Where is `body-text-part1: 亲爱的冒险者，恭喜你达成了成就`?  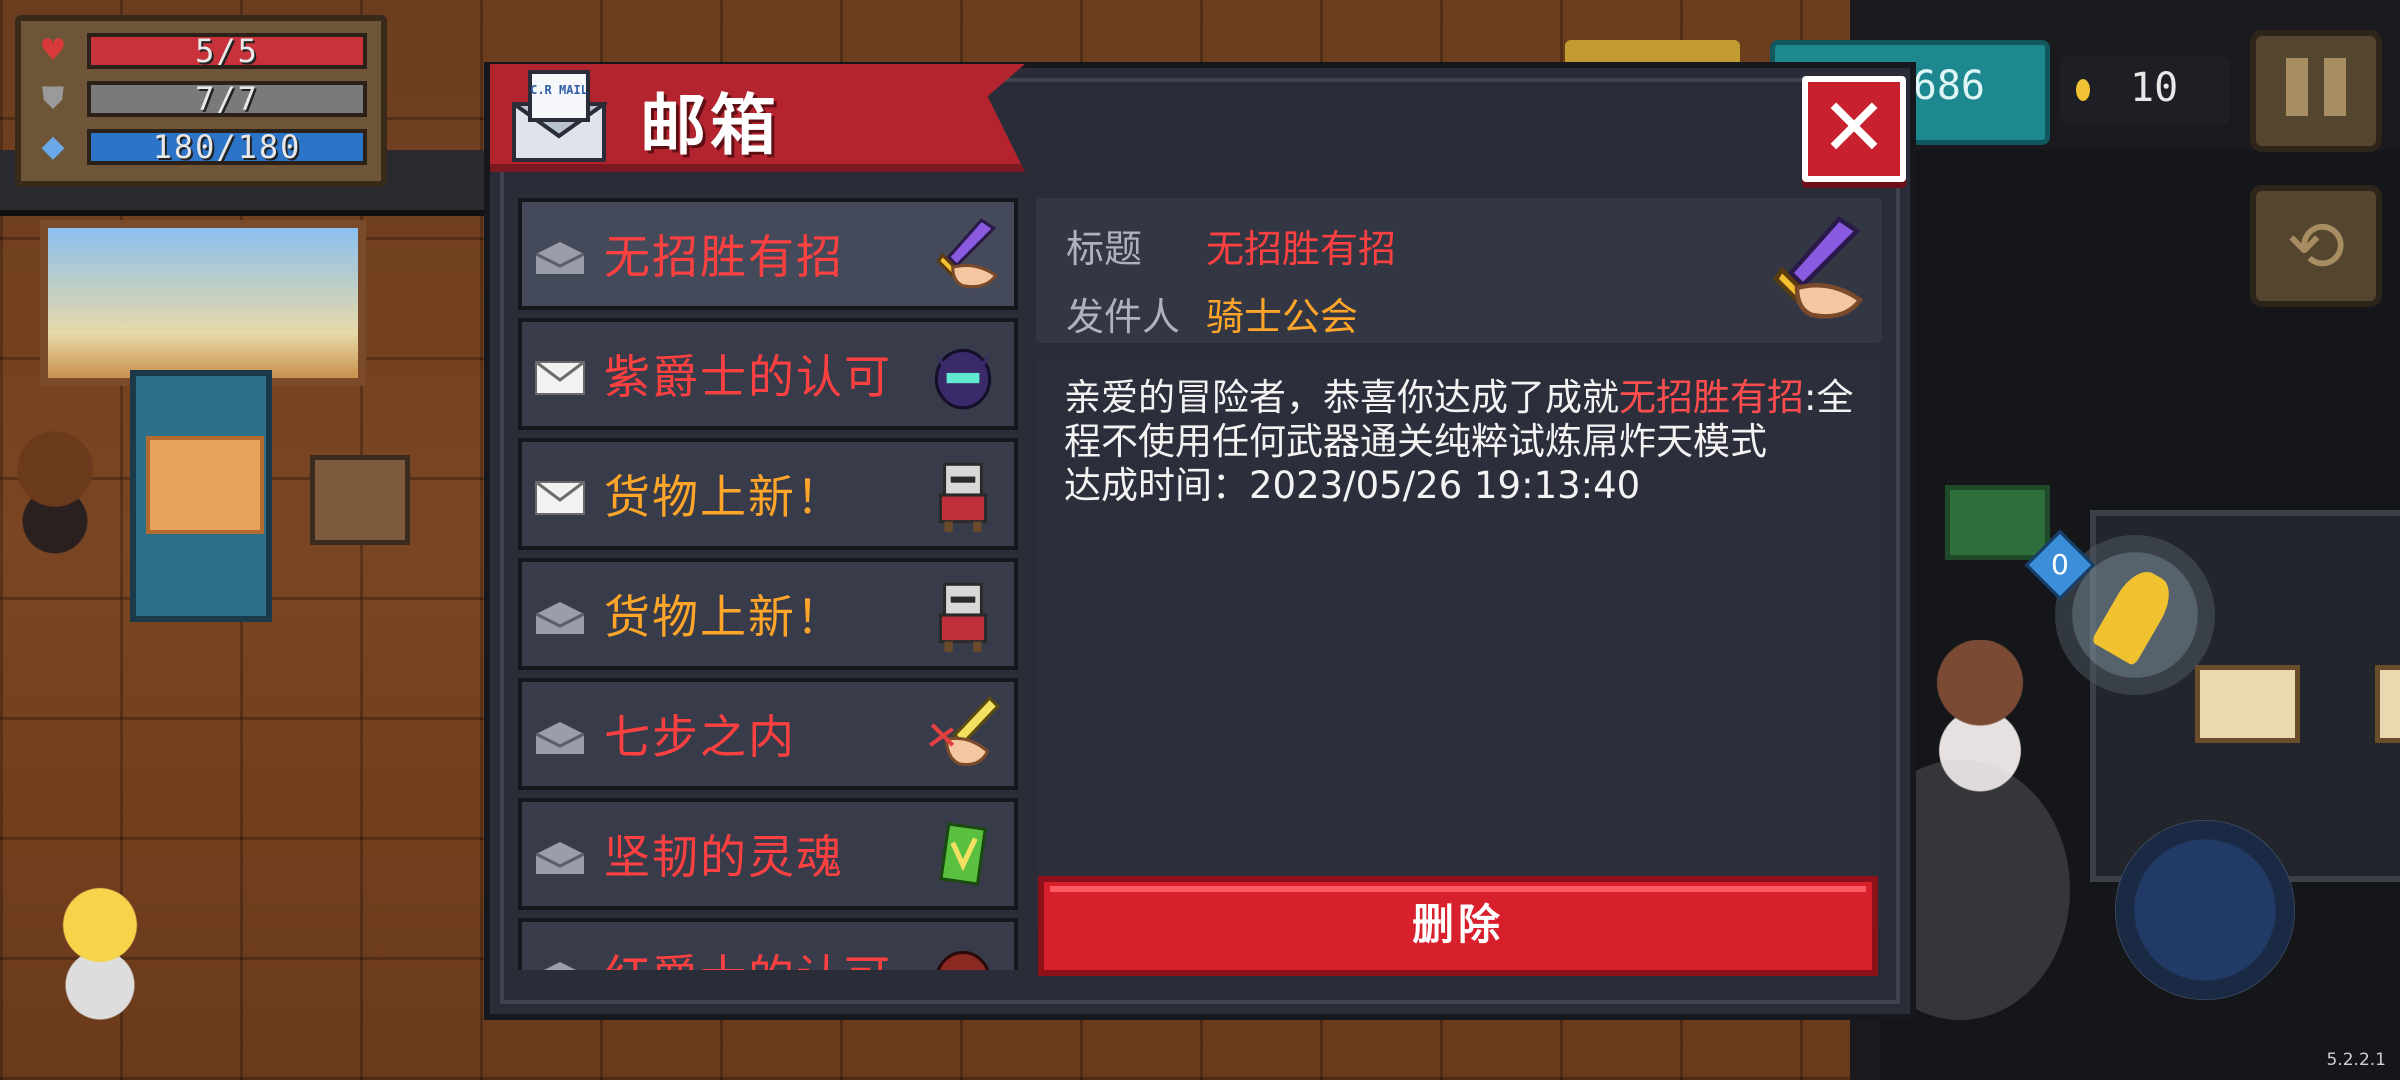 body-text-part1: 亲爱的冒险者，恭喜你达成了成就 is located at coordinates (1341, 397).